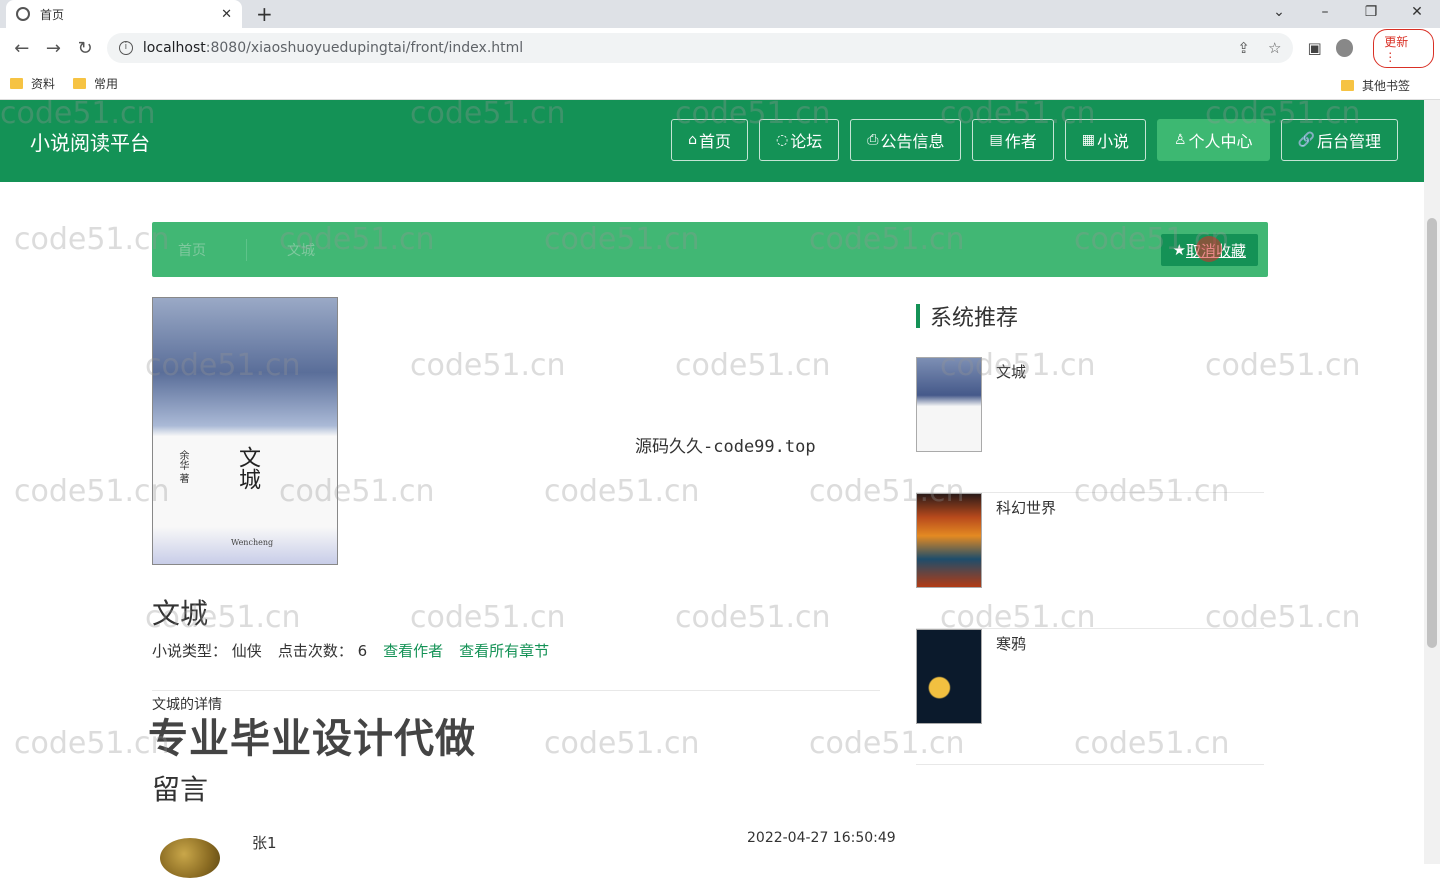 Image resolution: width=1440 pixels, height=878 pixels. I want to click on avatar, so click(190, 858).